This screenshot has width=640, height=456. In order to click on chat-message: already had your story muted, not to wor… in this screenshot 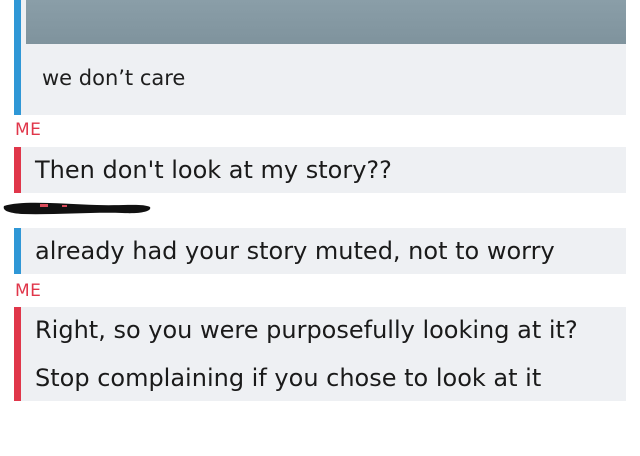, I will do `click(320, 251)`.